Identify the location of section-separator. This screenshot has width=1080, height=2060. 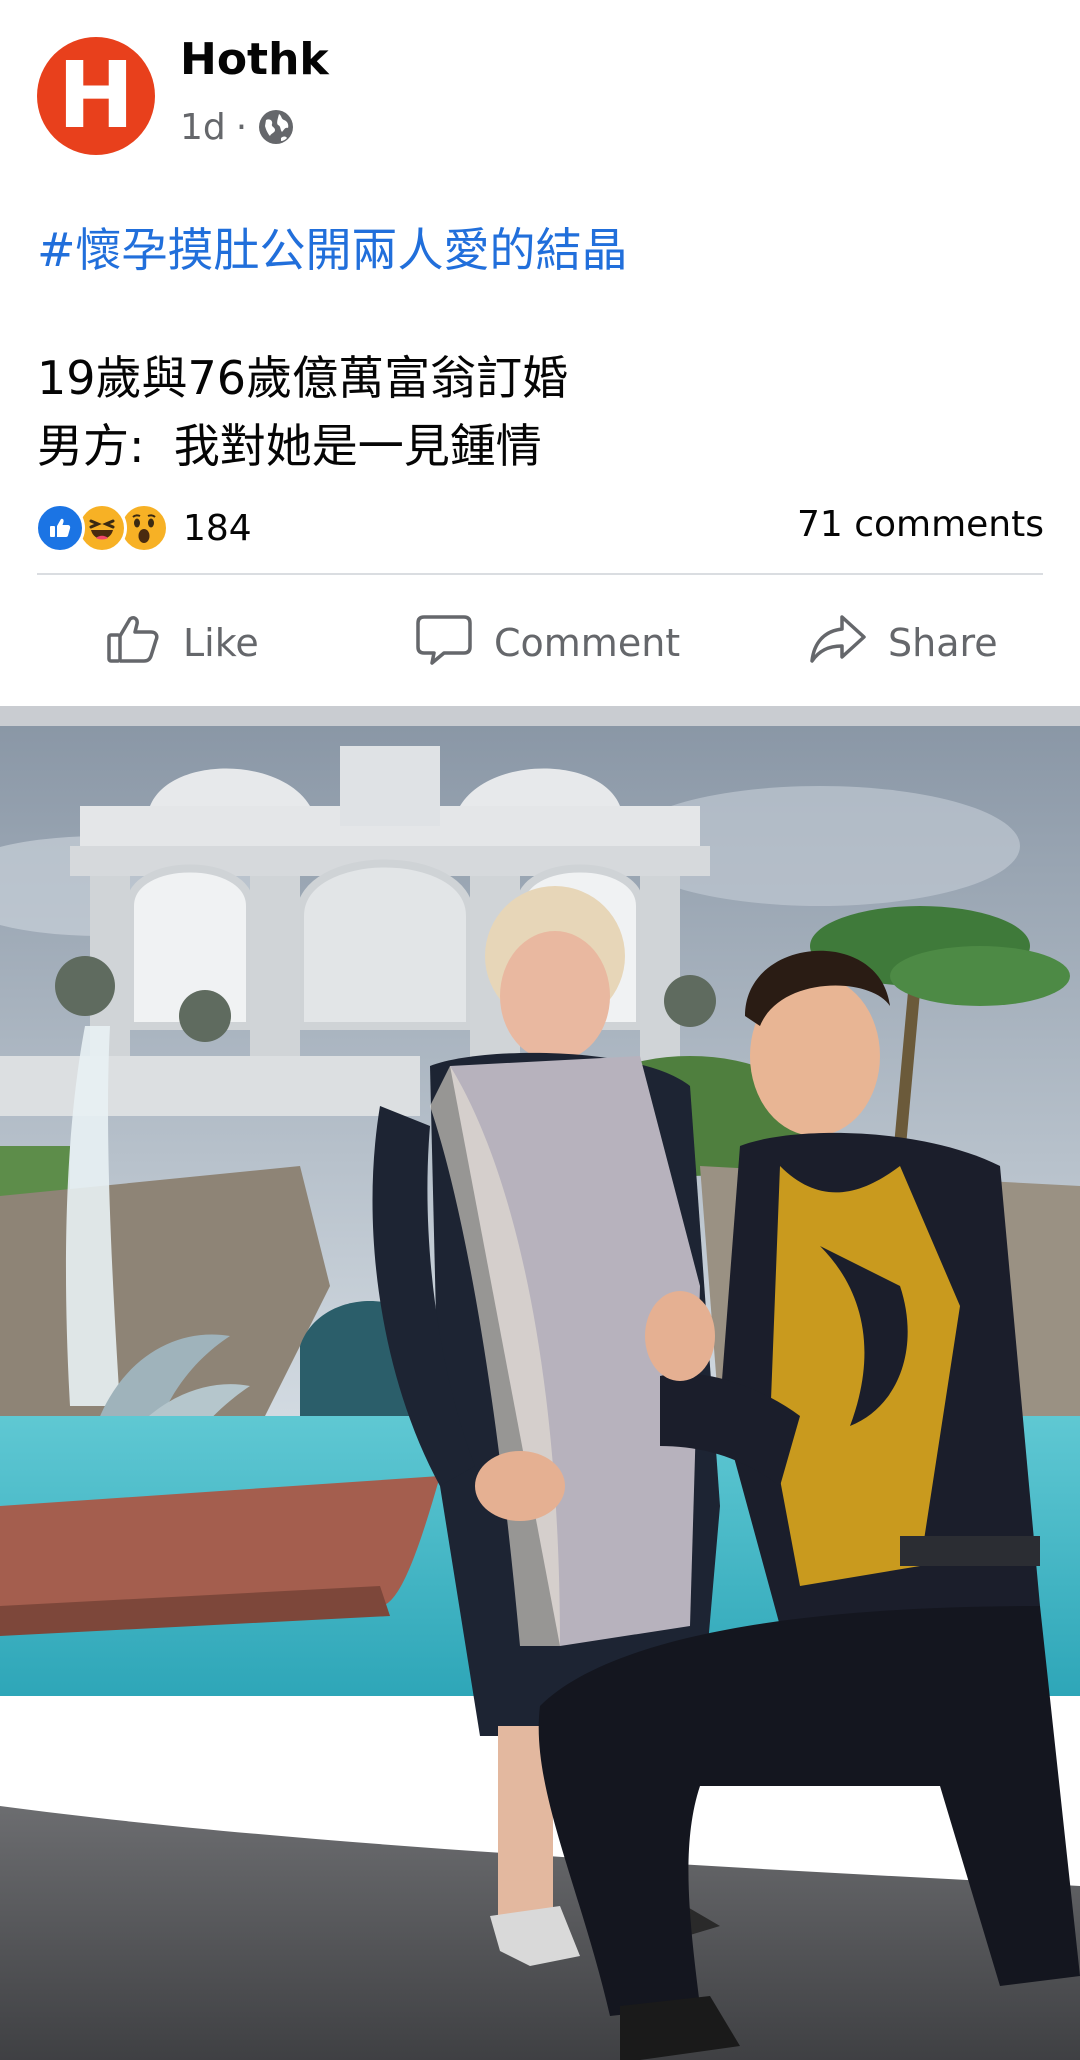
(540, 716).